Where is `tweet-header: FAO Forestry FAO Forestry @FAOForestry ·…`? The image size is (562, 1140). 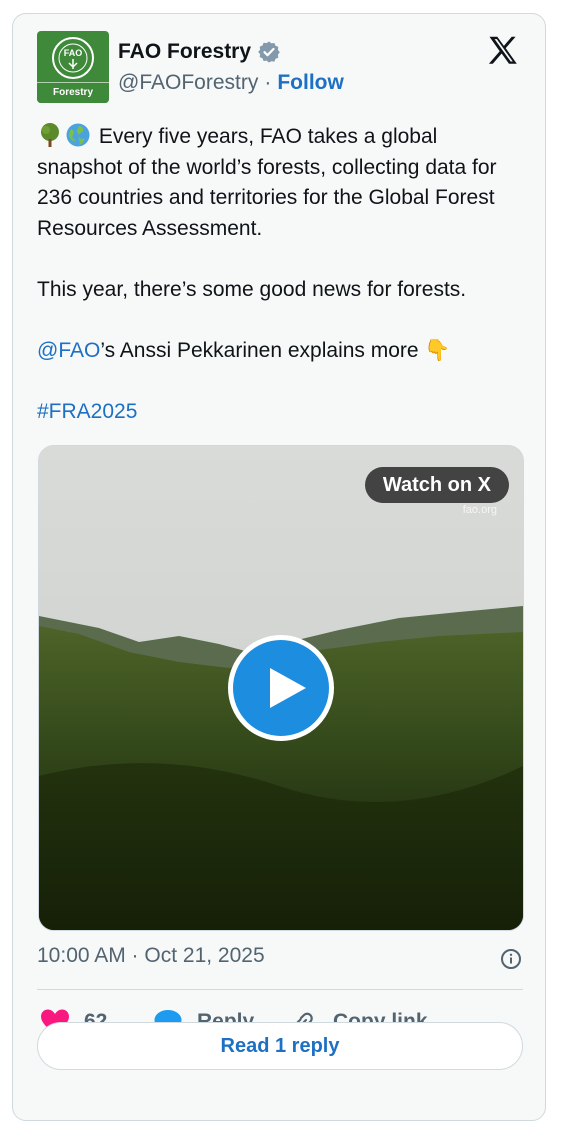 tweet-header: FAO Forestry FAO Forestry @FAOForestry ·… is located at coordinates (279, 69).